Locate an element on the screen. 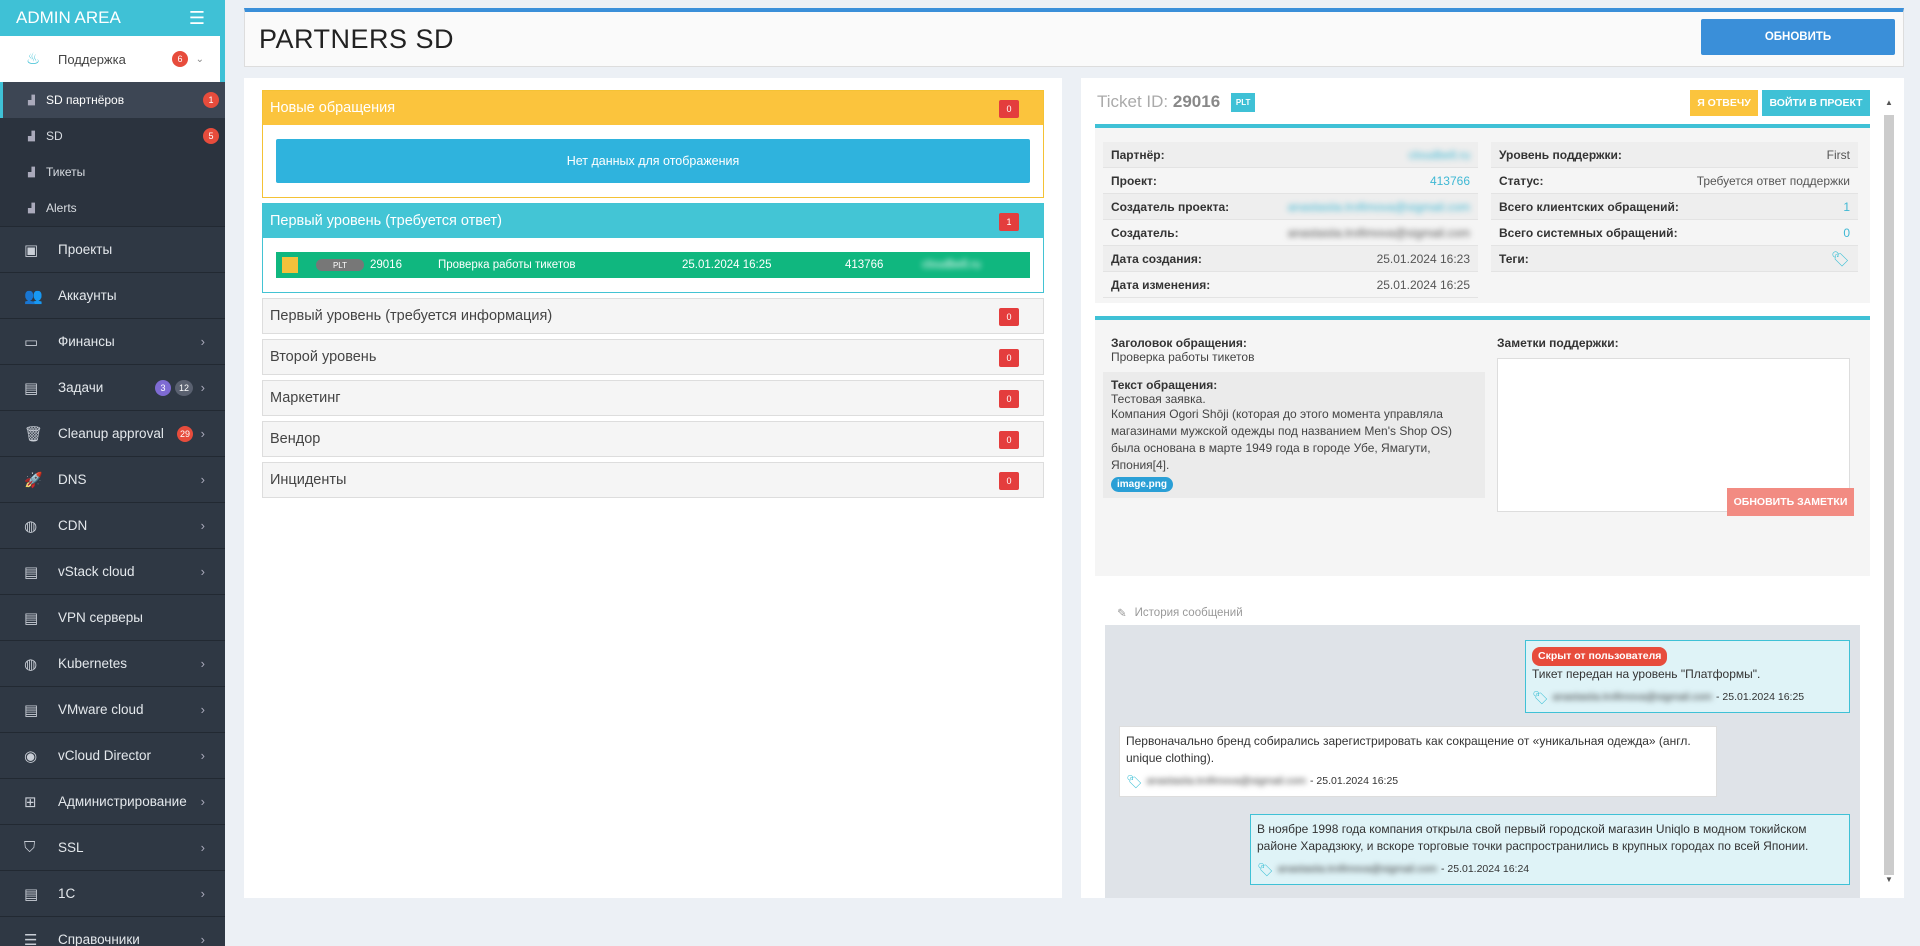  sidebar-item-cleanup: 🗑 Cleanup approval 29 › is located at coordinates (112, 433).